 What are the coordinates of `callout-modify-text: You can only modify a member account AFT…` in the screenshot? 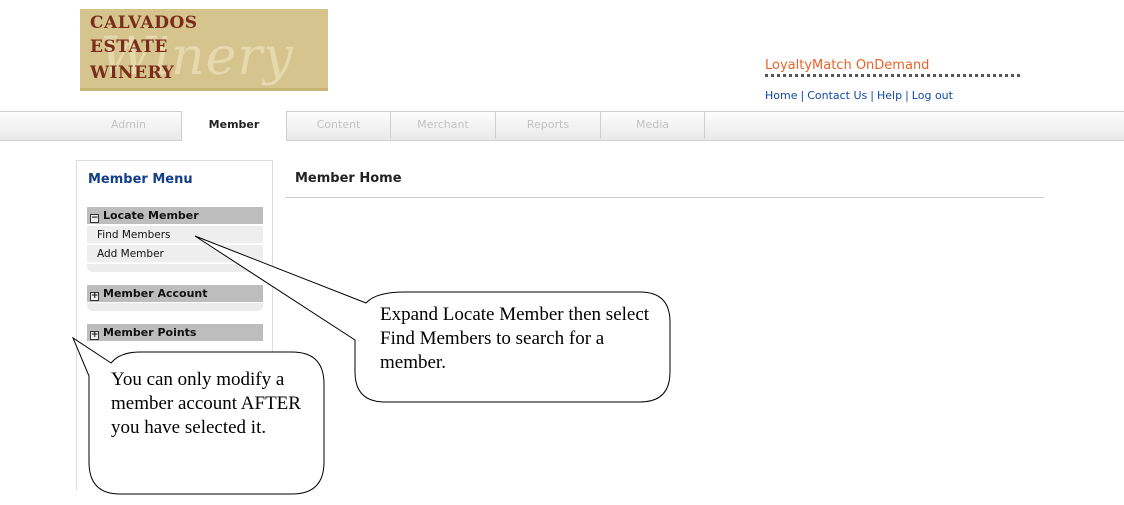 It's located at (206, 403).